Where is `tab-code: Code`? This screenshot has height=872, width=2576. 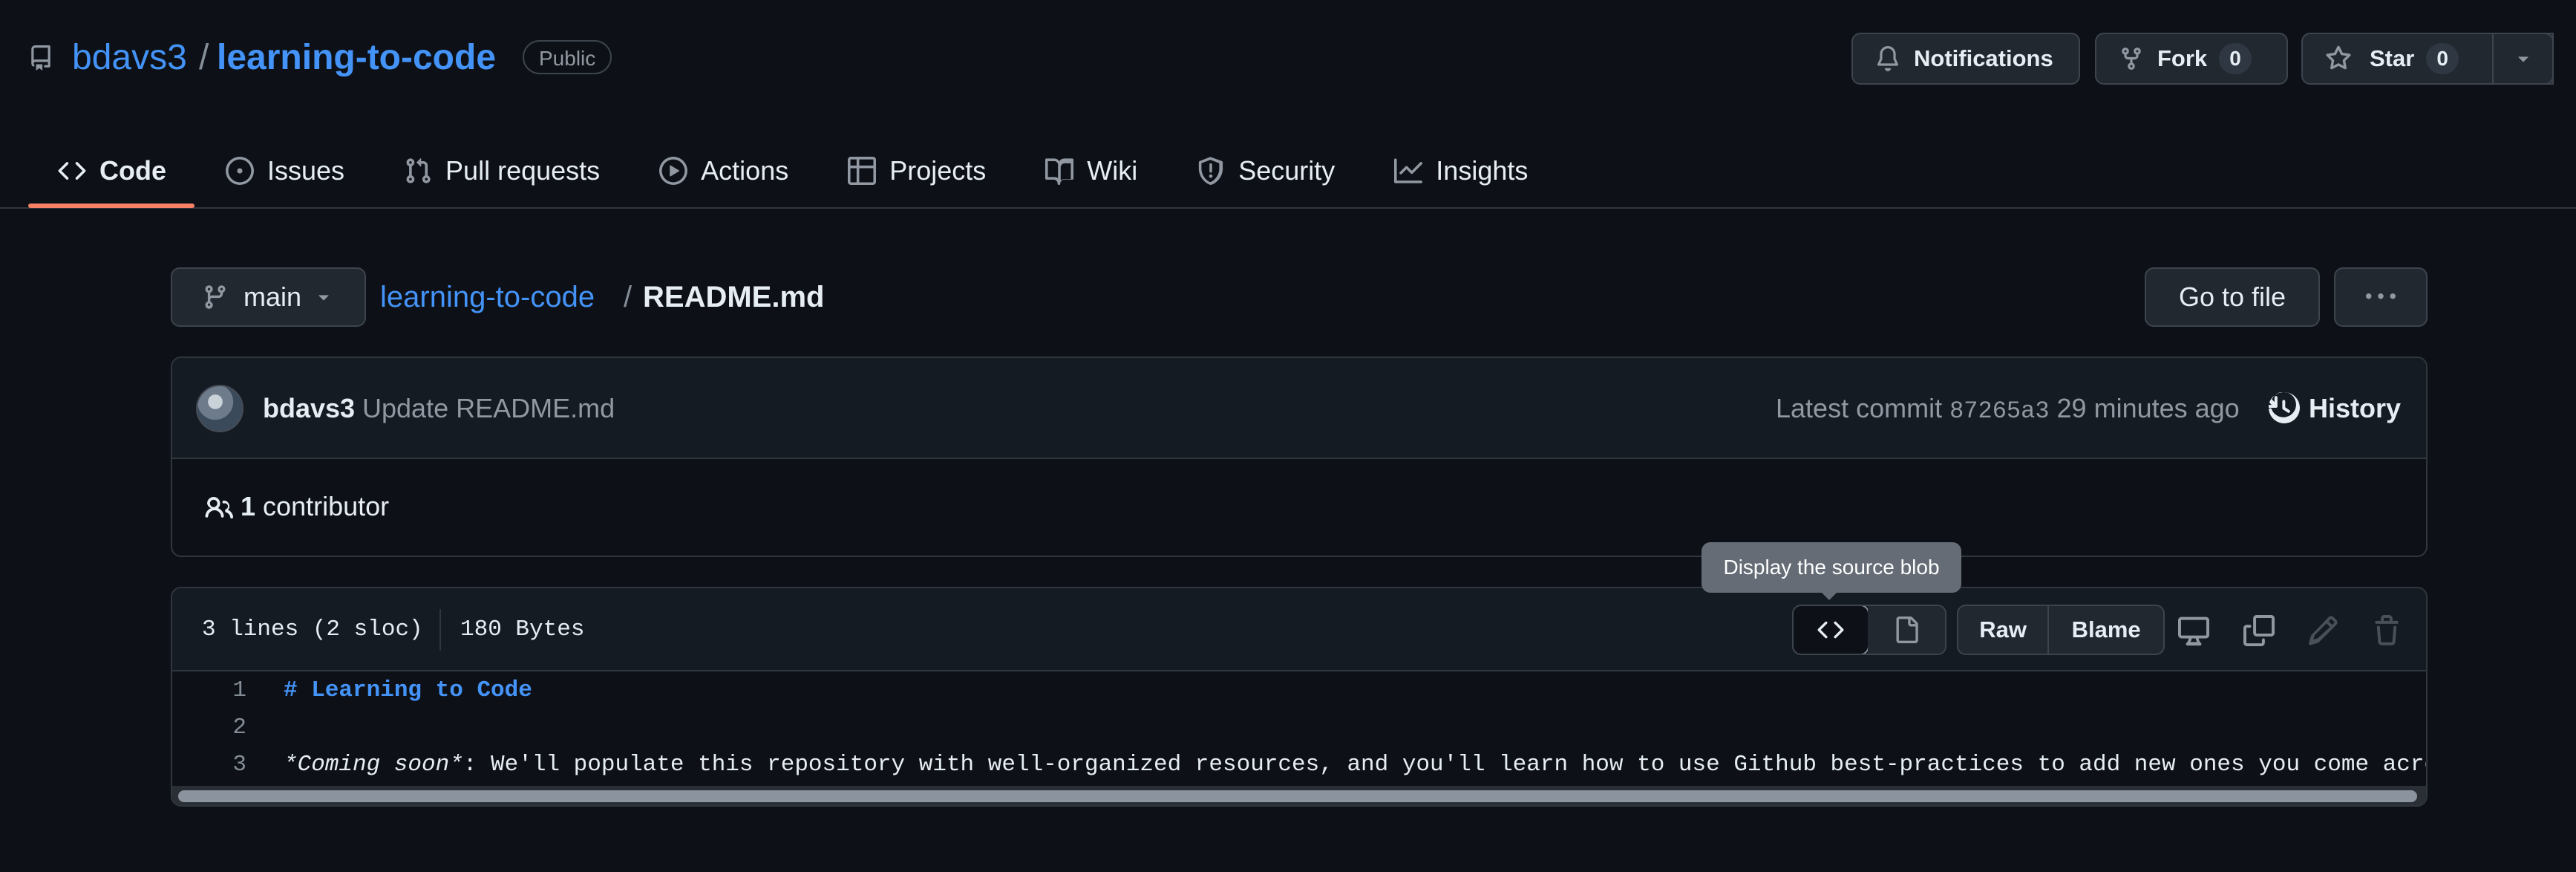
tab-code: Code is located at coordinates (112, 171).